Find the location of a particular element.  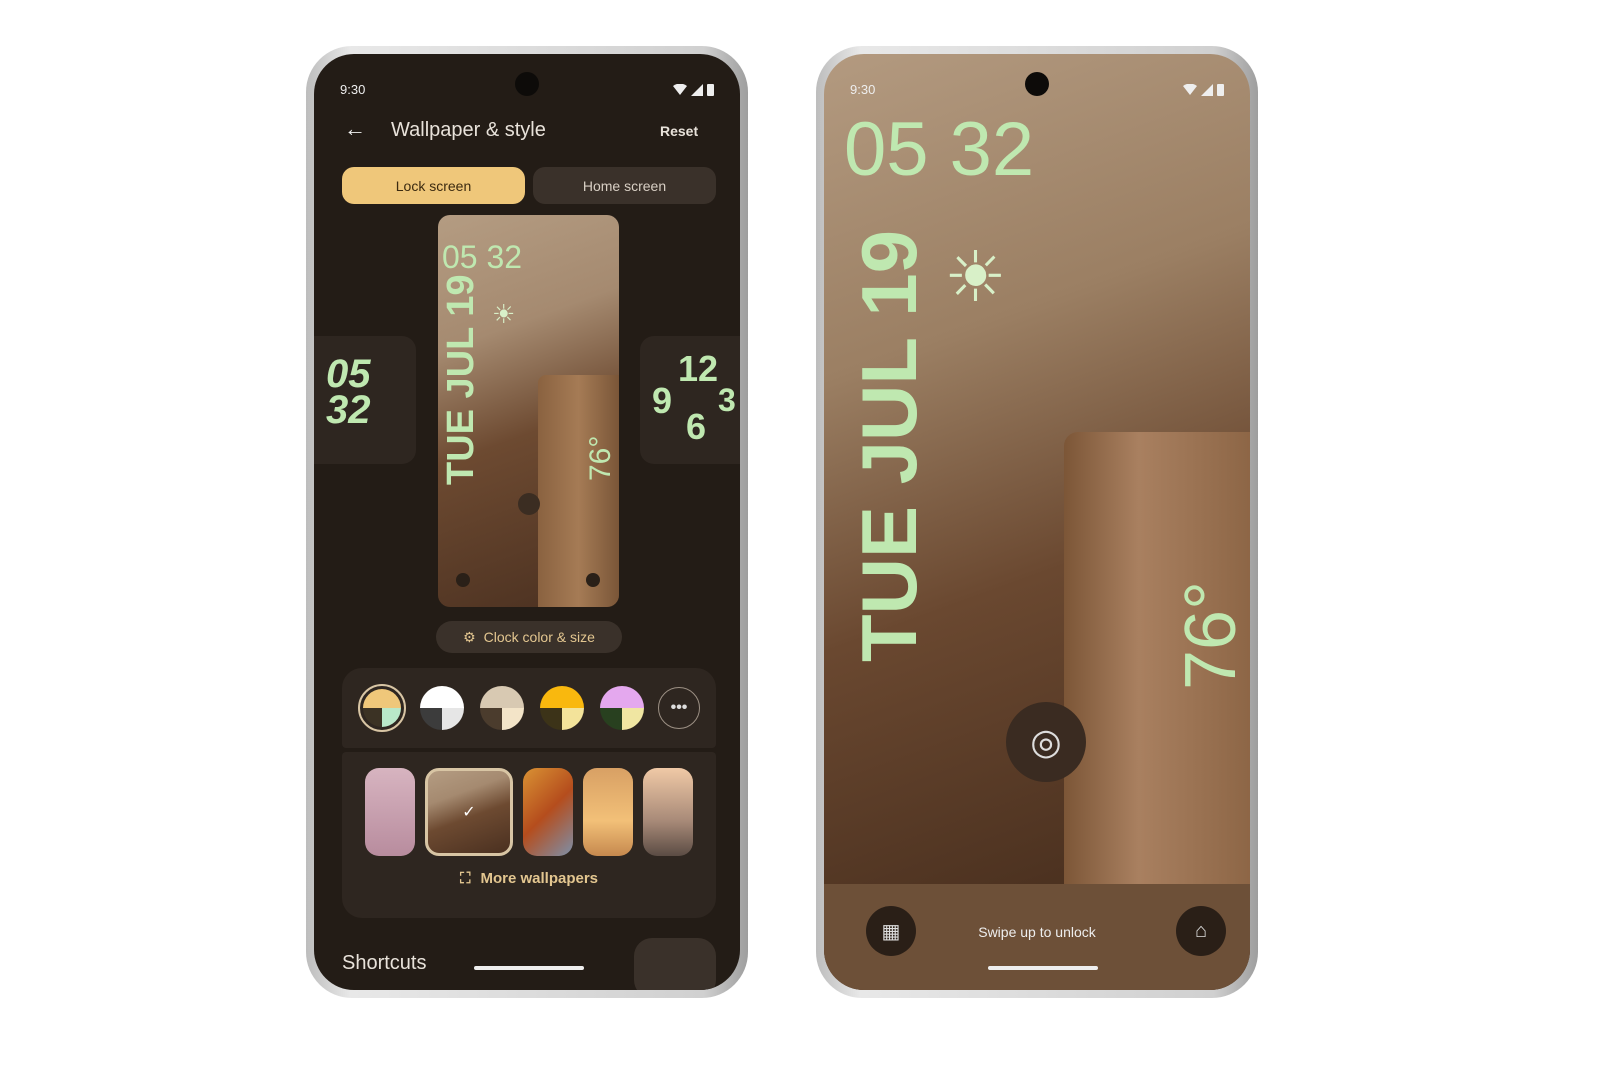

clock-style-handwritten: 05 32 is located at coordinates (365, 400).